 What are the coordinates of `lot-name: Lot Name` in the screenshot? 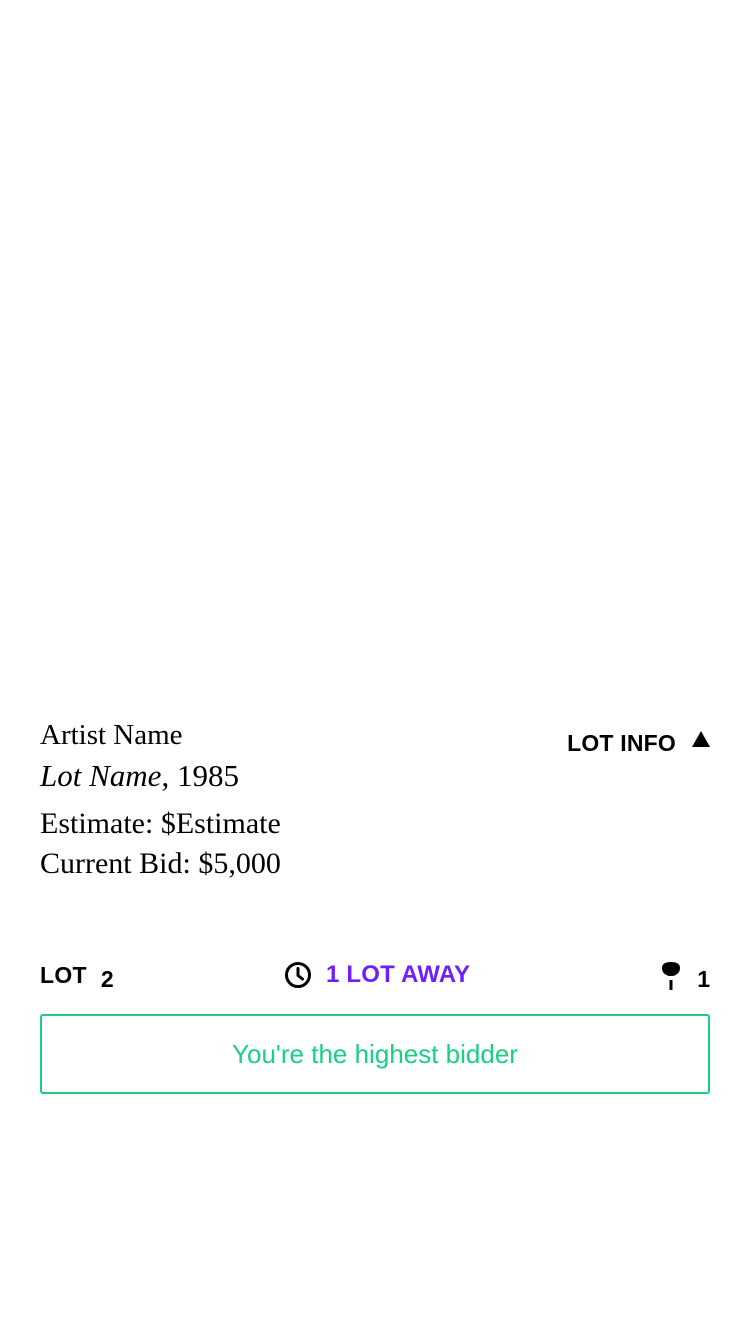 It's located at (101, 775).